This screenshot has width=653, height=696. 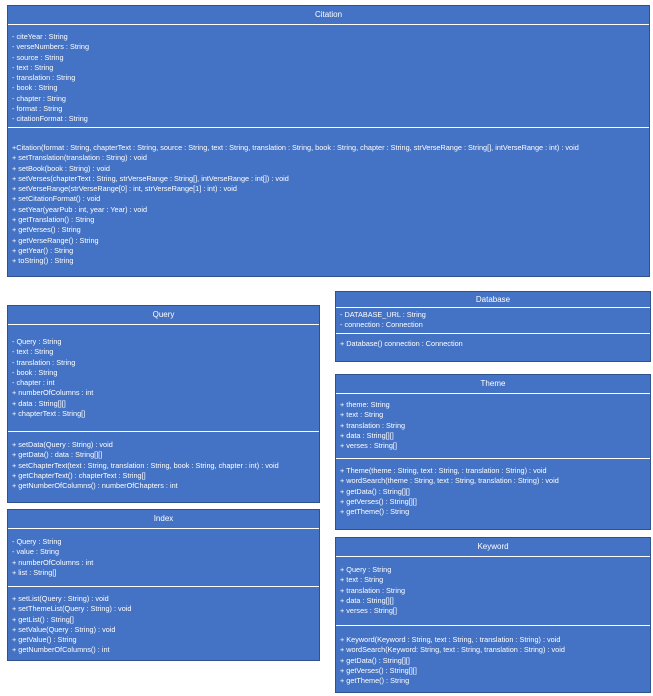 What do you see at coordinates (383, 314) in the screenshot?
I see `attribute: - DATABASE_URL : String` at bounding box center [383, 314].